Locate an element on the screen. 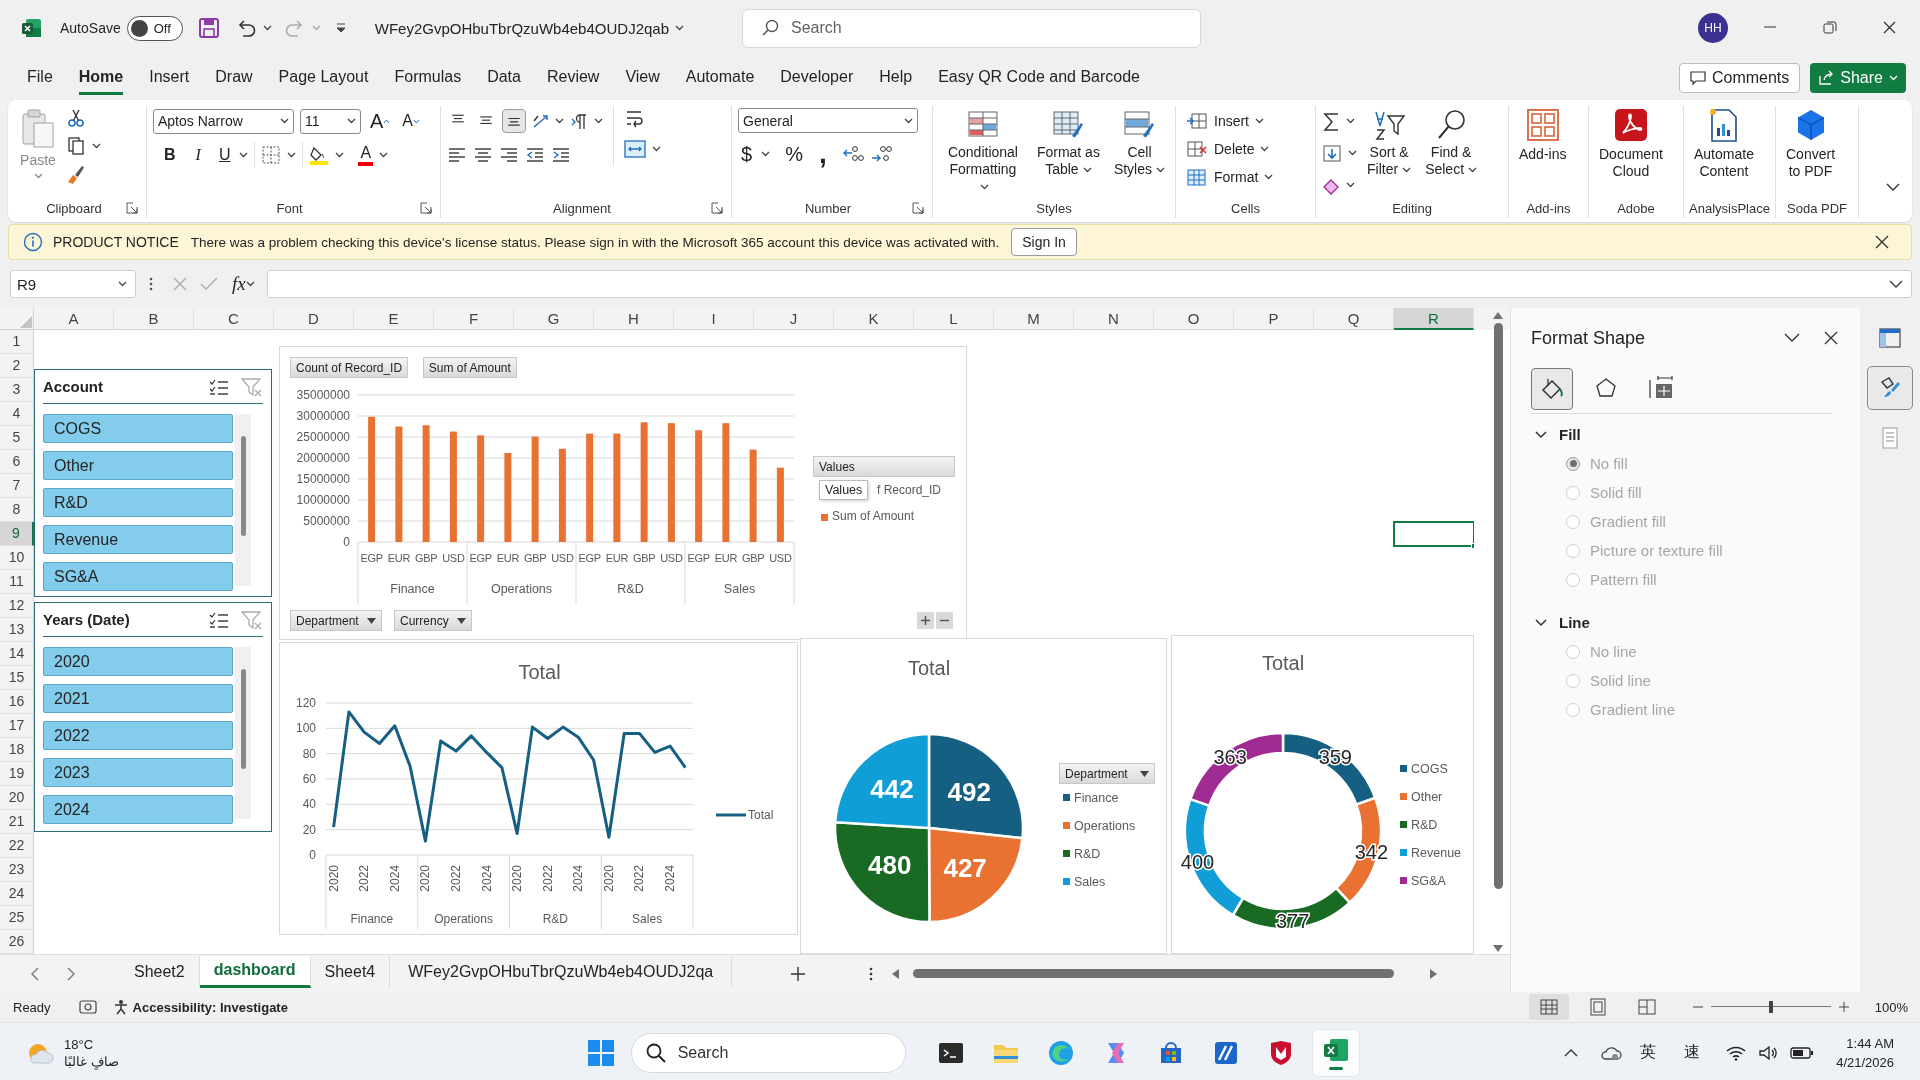 This screenshot has height=1080, width=1920. user-avatar: HH is located at coordinates (1713, 28).